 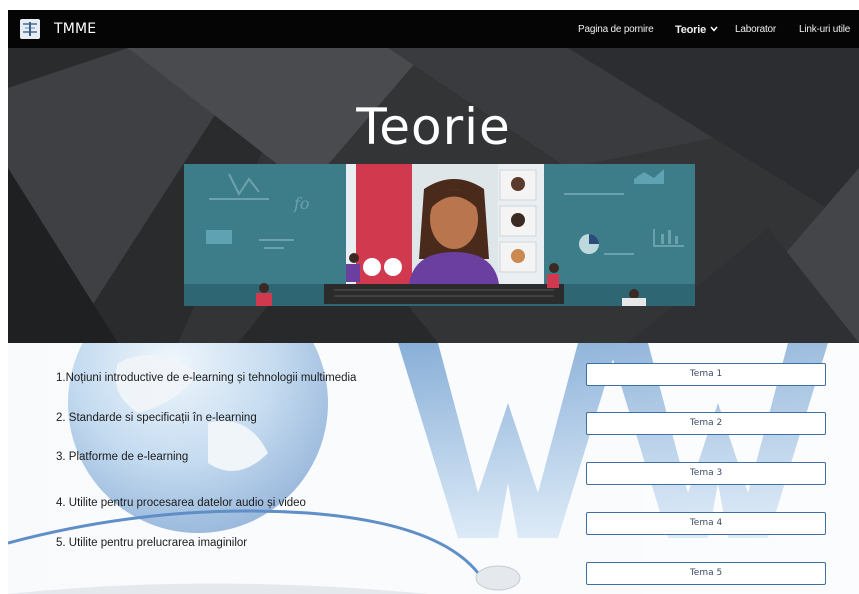 What do you see at coordinates (75, 29) in the screenshot?
I see `site-name: TMME` at bounding box center [75, 29].